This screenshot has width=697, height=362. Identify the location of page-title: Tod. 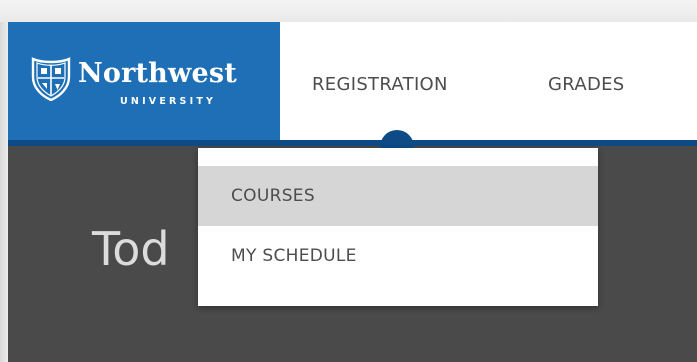
(131, 249).